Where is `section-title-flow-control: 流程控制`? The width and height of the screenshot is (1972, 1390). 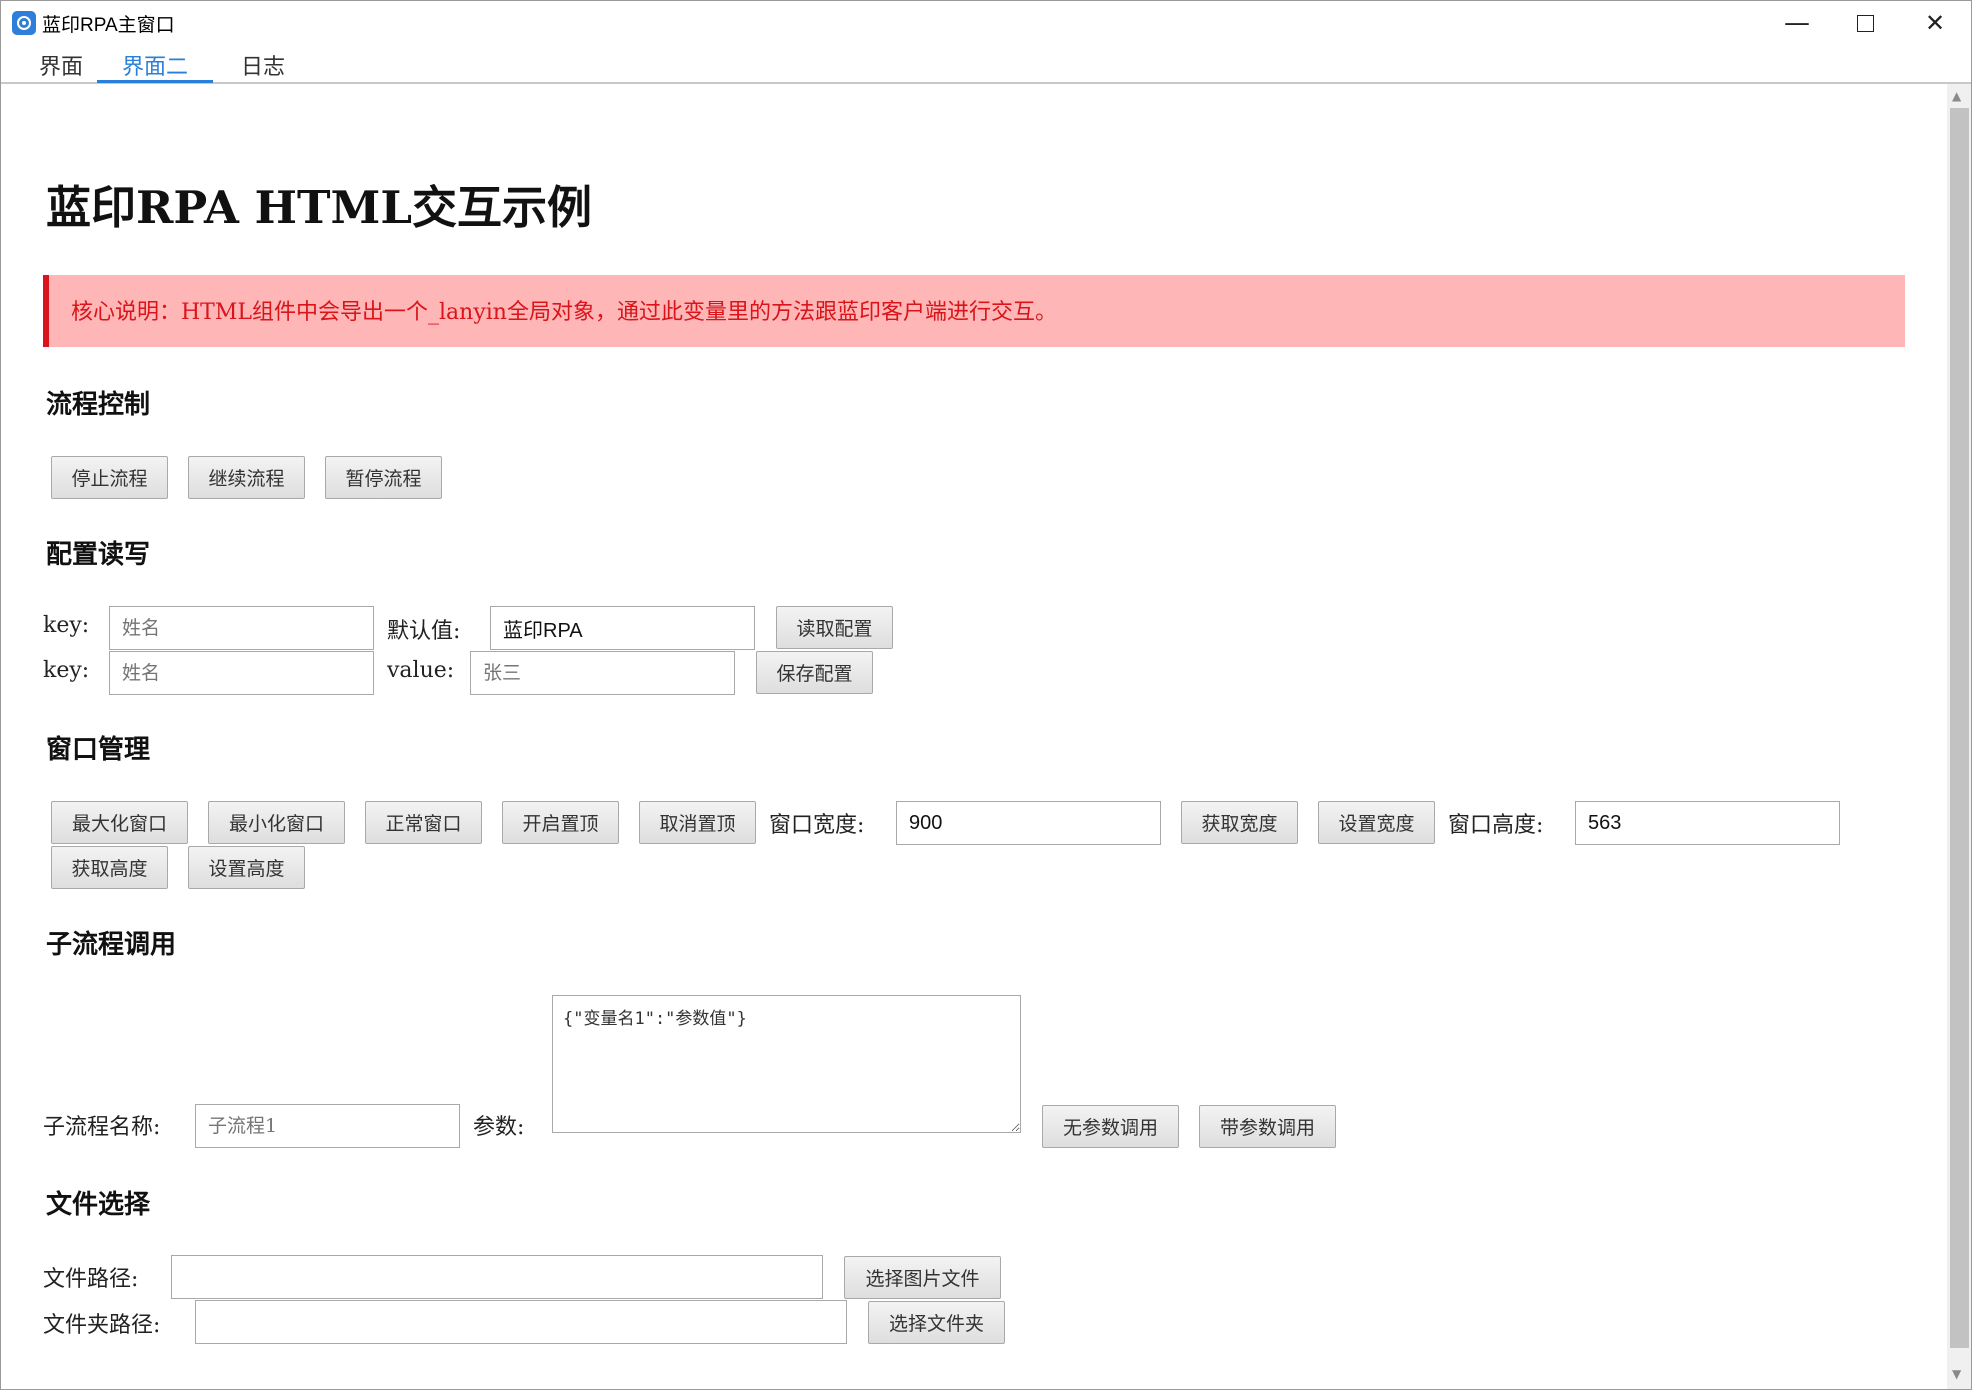 section-title-flow-control: 流程控制 is located at coordinates (98, 405).